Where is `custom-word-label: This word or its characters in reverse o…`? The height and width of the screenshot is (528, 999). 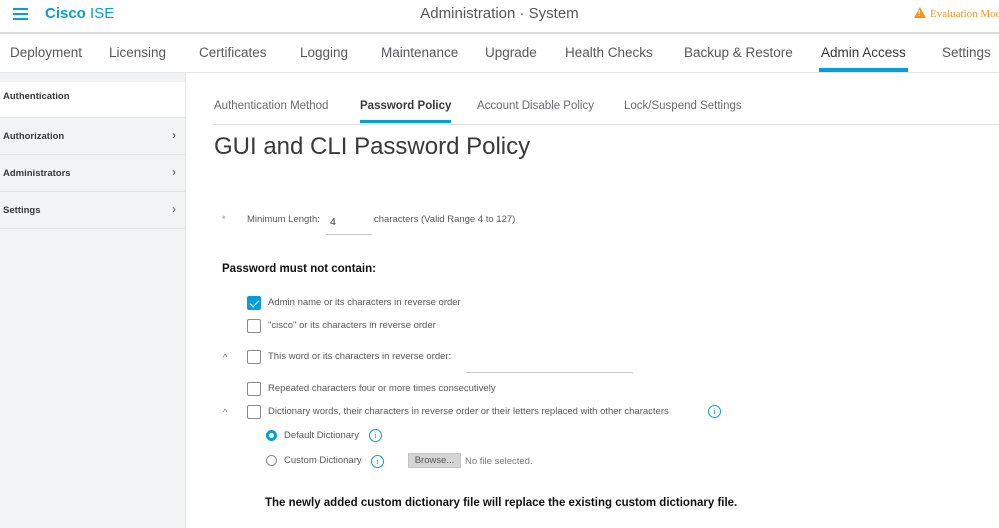
custom-word-label: This word or its characters in reverse o… is located at coordinates (360, 356).